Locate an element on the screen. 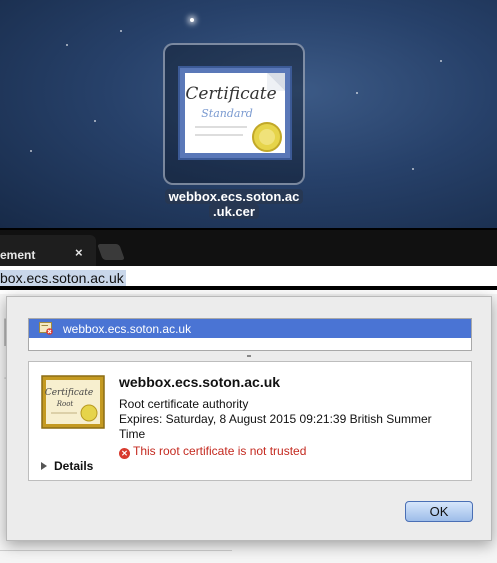  svg-text: Root is located at coordinates (65, 404).